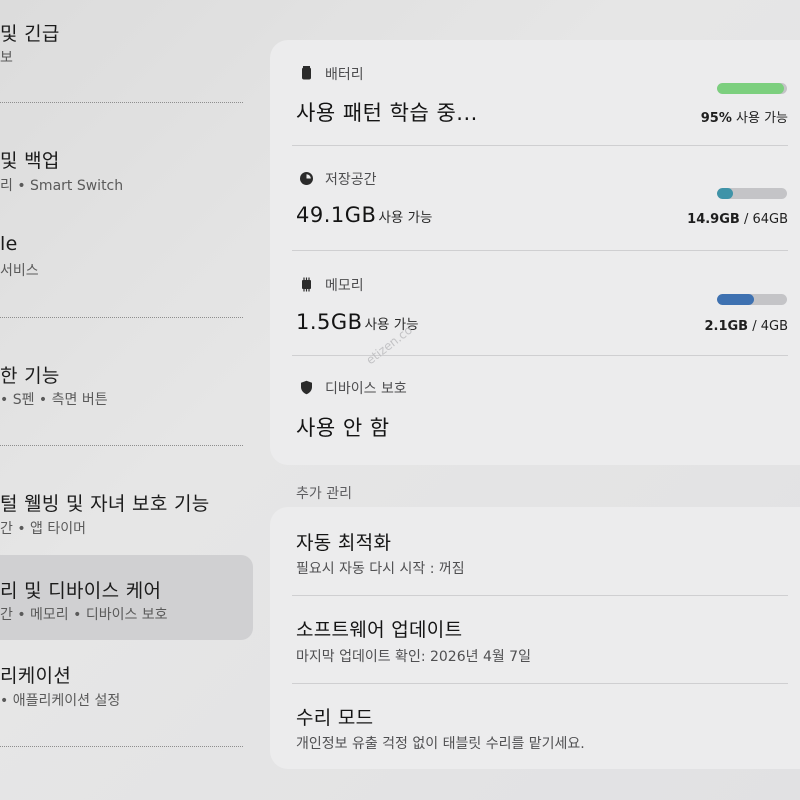 This screenshot has width=800, height=800. I want to click on storage-usage-fill, so click(725, 193).